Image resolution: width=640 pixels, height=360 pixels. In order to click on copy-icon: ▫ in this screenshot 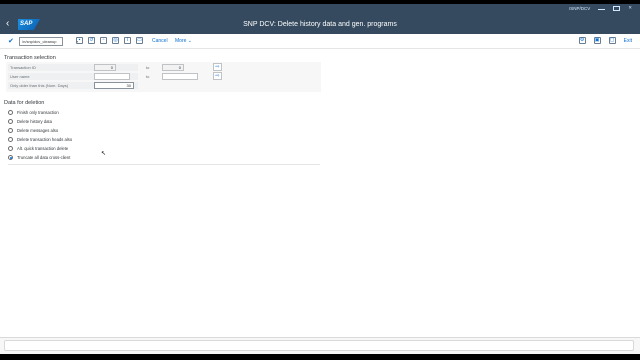, I will do `click(103, 40)`.